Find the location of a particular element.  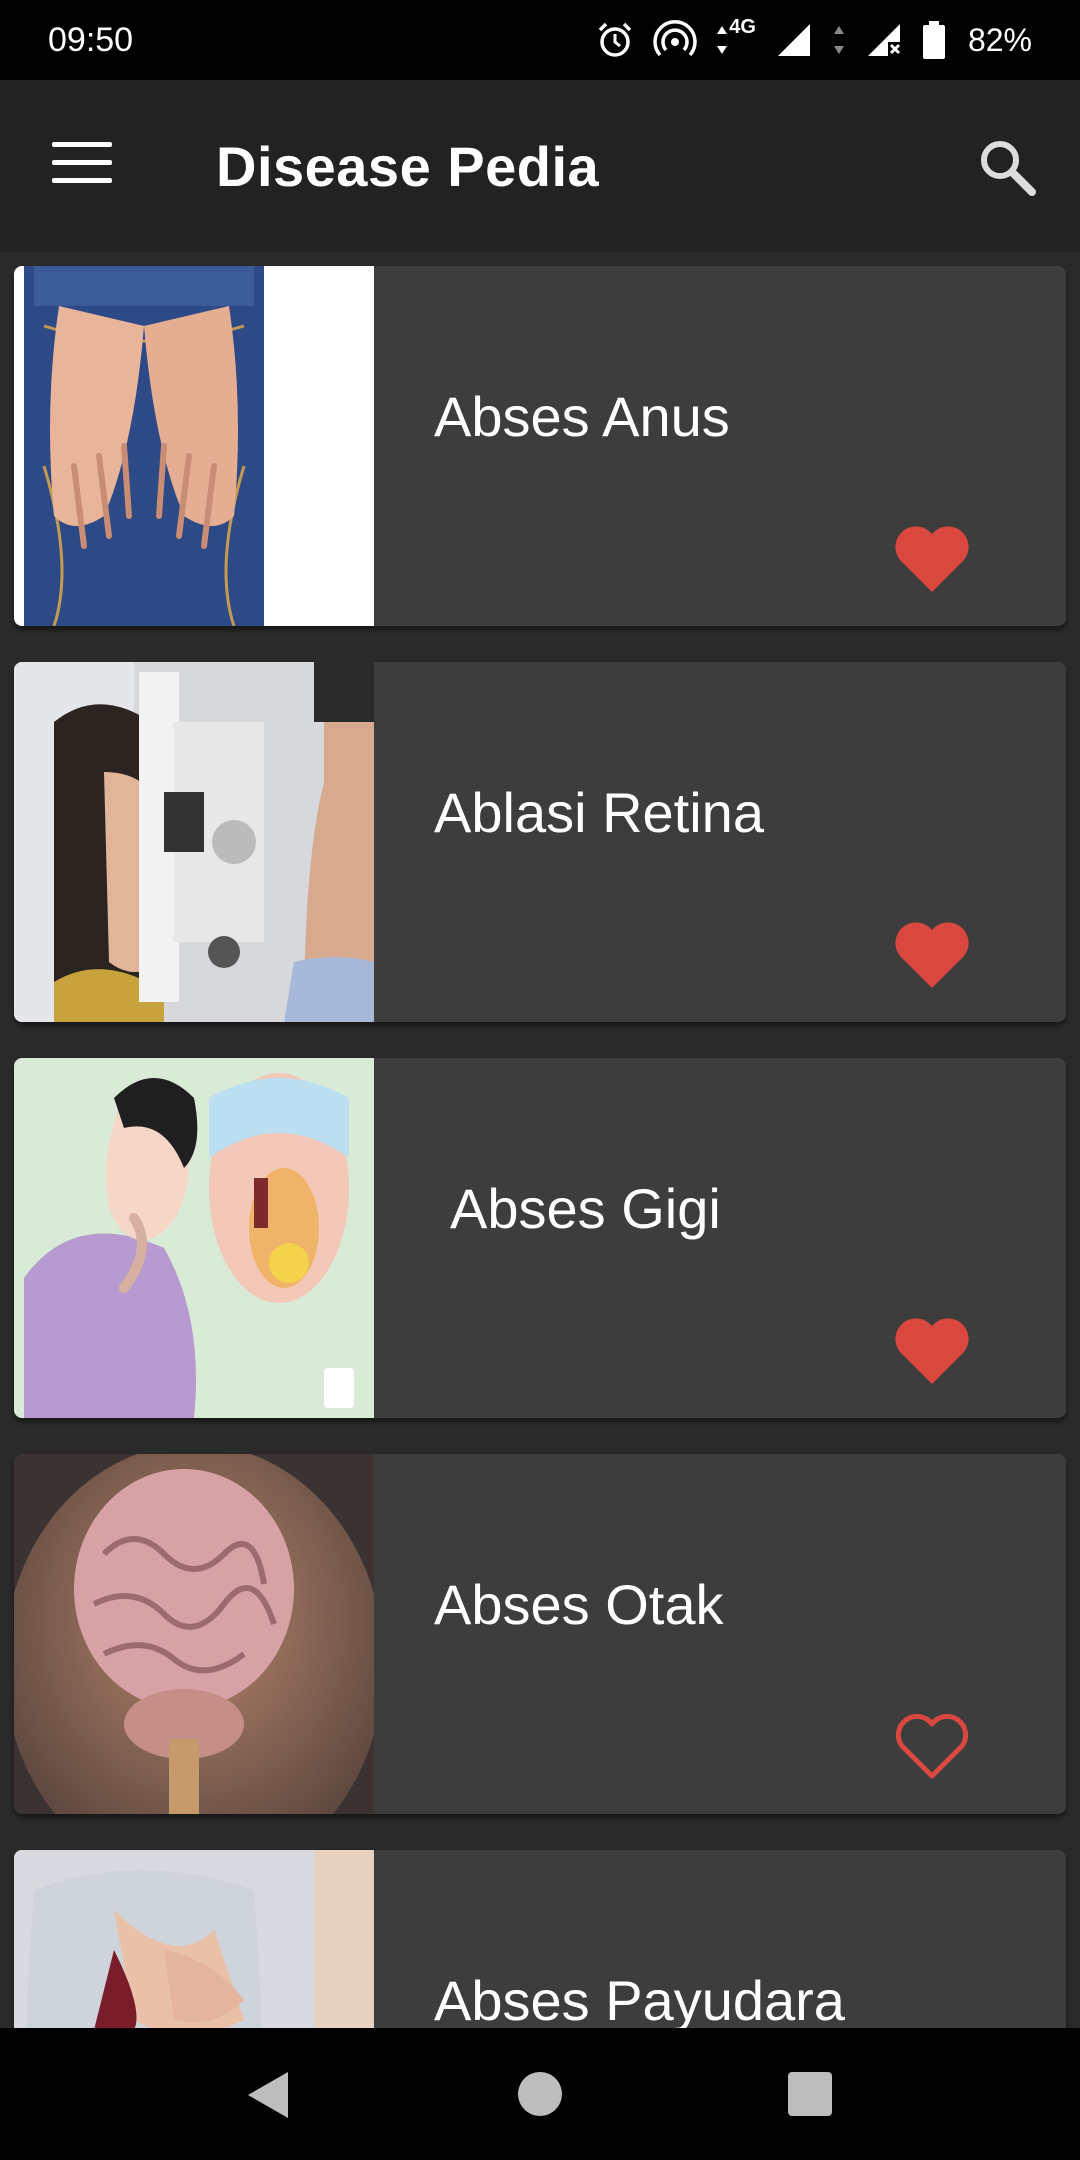

signal-icon is located at coordinates (793, 40).